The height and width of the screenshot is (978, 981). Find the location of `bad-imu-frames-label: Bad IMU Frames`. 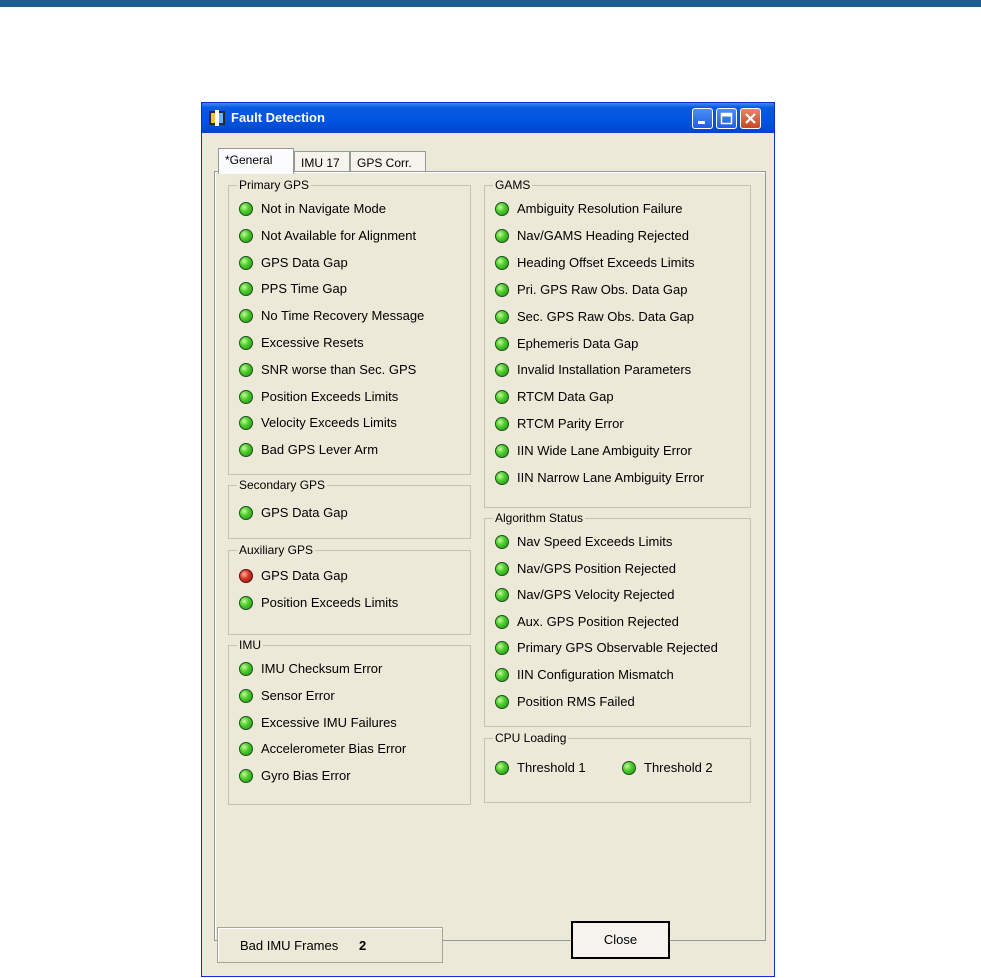

bad-imu-frames-label: Bad IMU Frames is located at coordinates (289, 945).